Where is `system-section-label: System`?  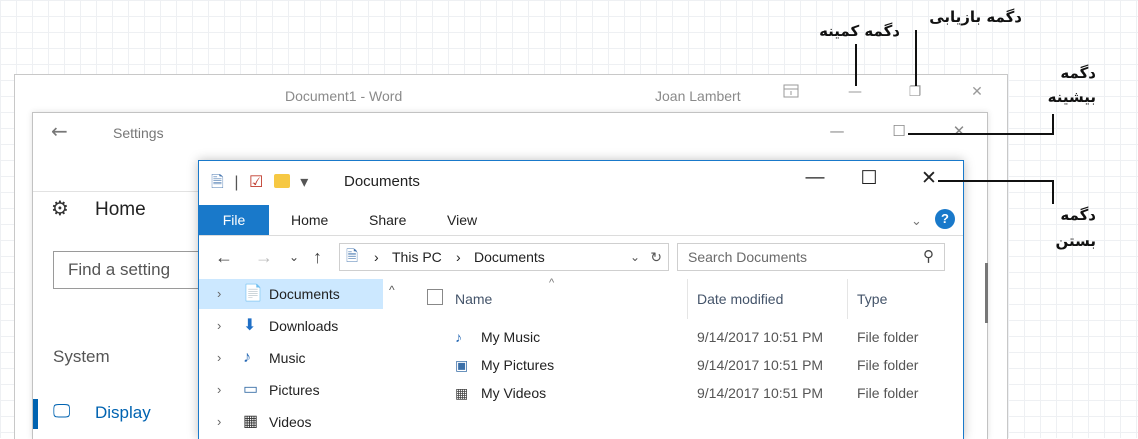
system-section-label: System is located at coordinates (81, 356).